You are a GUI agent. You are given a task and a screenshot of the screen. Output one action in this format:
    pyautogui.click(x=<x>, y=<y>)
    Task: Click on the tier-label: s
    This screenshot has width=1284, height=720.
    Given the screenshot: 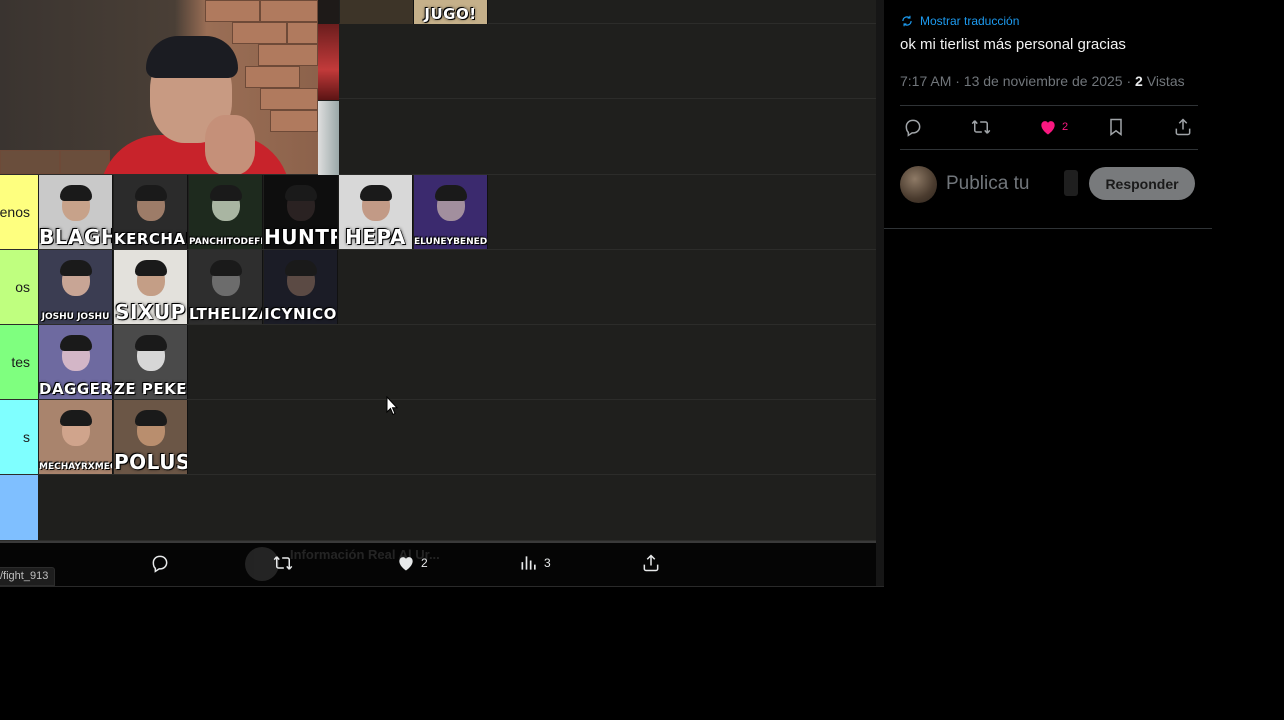 What is the action you would take?
    pyautogui.click(x=19, y=437)
    